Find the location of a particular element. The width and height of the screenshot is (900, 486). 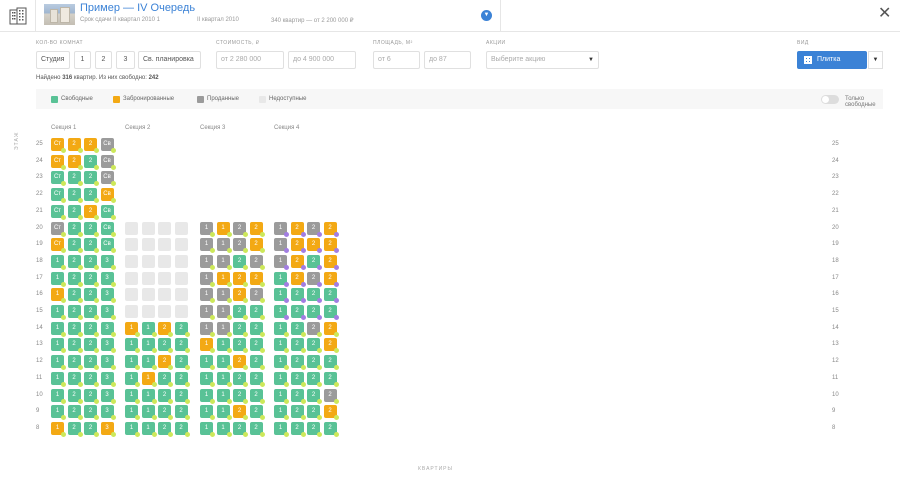

room-option-2: 2 is located at coordinates (103, 60).